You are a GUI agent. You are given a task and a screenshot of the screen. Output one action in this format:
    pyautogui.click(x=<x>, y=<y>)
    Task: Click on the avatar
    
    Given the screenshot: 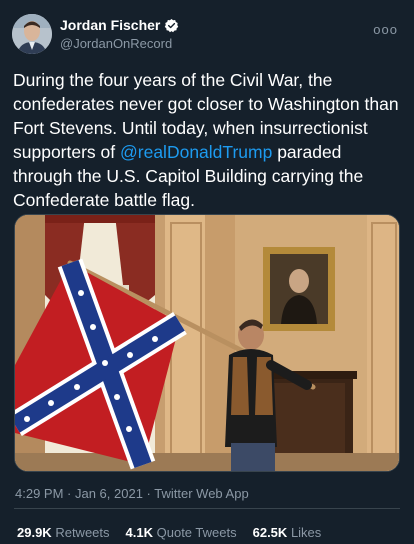 What is the action you would take?
    pyautogui.click(x=32, y=34)
    